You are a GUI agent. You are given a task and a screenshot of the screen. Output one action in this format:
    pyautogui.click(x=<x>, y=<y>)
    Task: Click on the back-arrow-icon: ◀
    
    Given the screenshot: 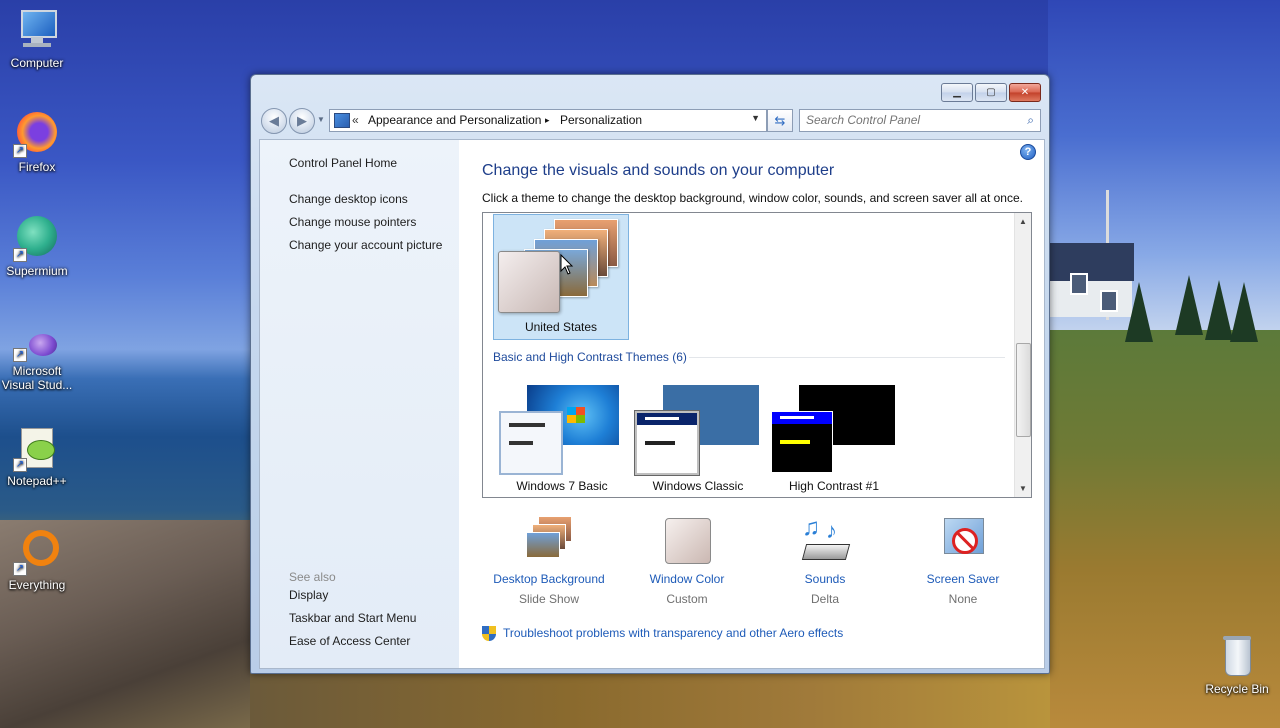 What is the action you would take?
    pyautogui.click(x=274, y=120)
    